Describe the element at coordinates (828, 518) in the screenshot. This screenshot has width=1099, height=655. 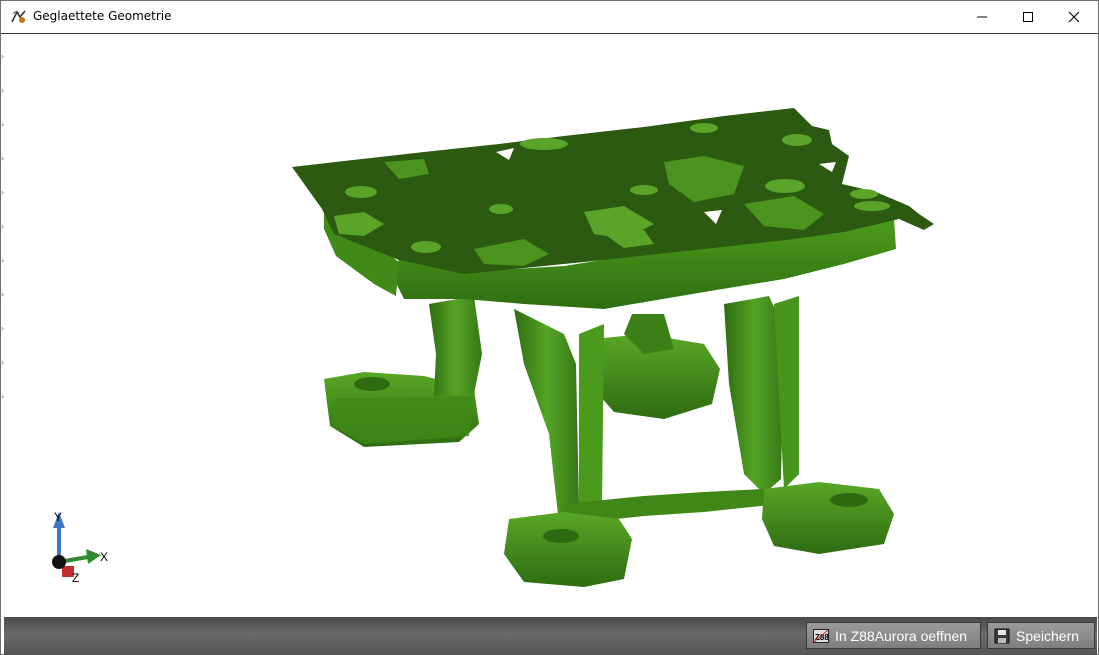
I see `front-right-foot` at that location.